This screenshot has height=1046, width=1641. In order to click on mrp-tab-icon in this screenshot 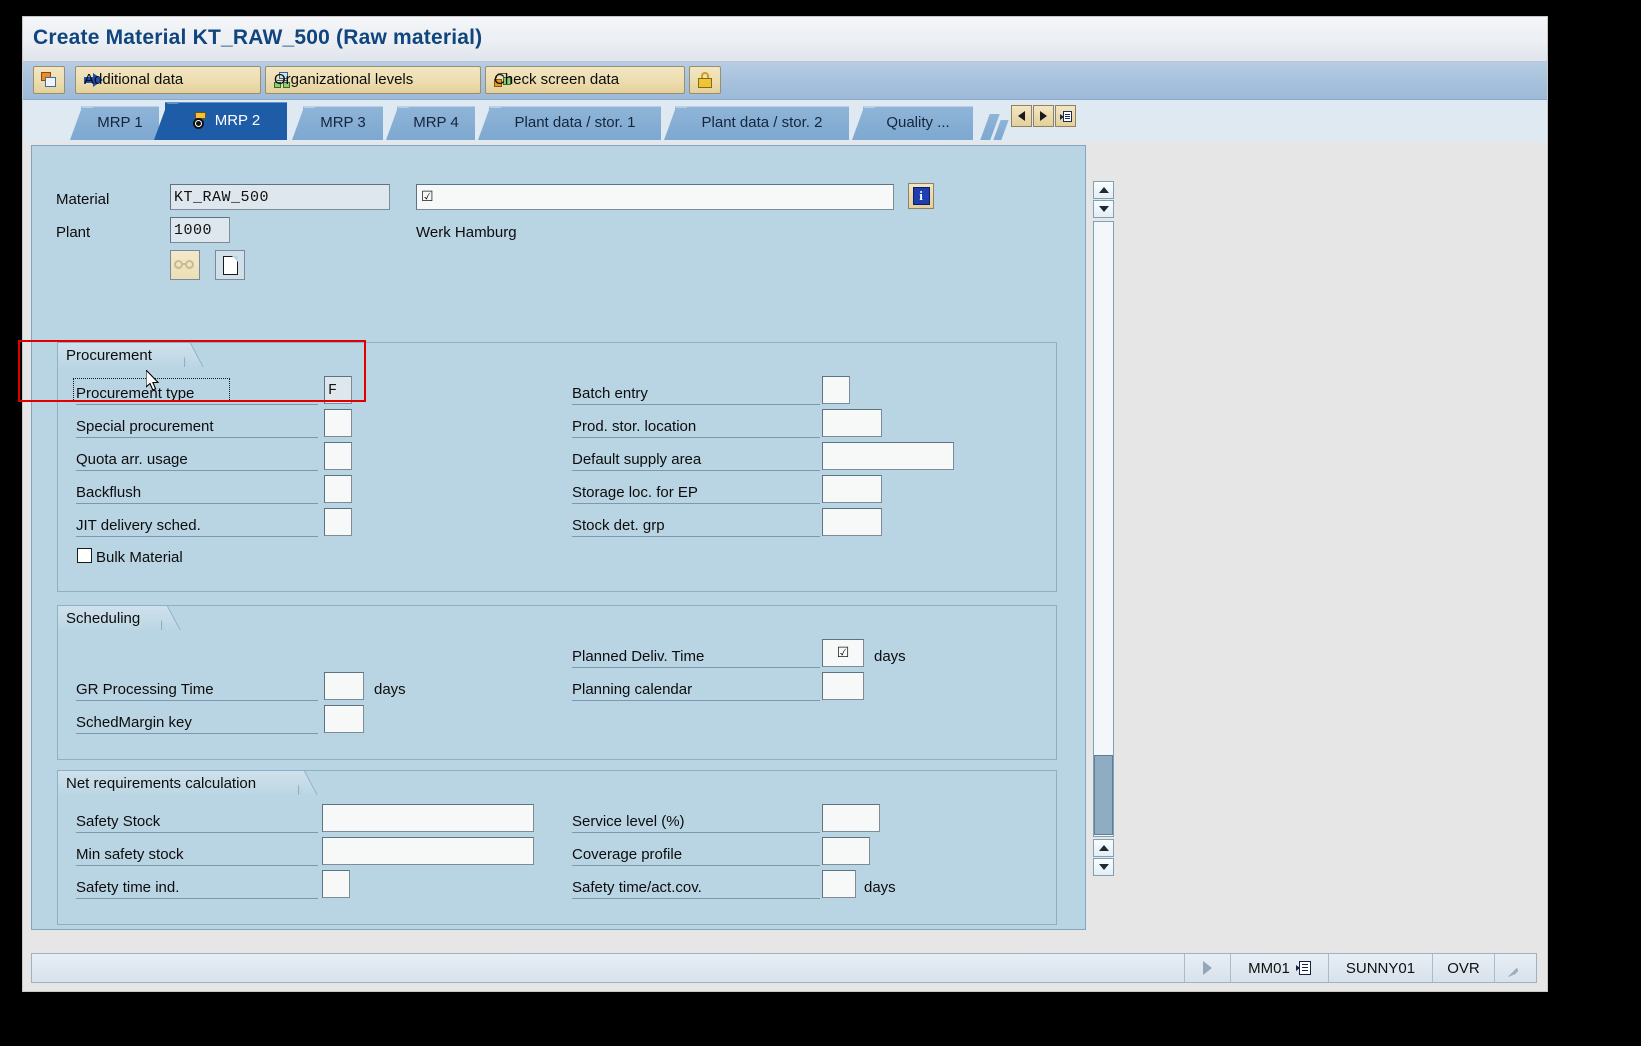, I will do `click(201, 120)`.